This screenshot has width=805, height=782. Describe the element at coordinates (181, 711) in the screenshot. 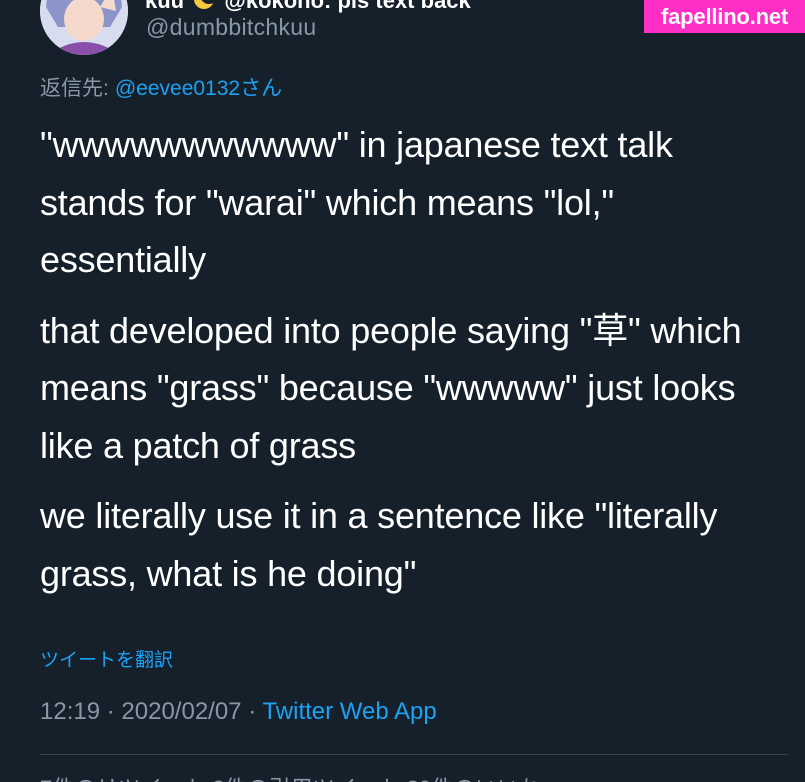

I see `tweet-date: 2020/02/07` at that location.